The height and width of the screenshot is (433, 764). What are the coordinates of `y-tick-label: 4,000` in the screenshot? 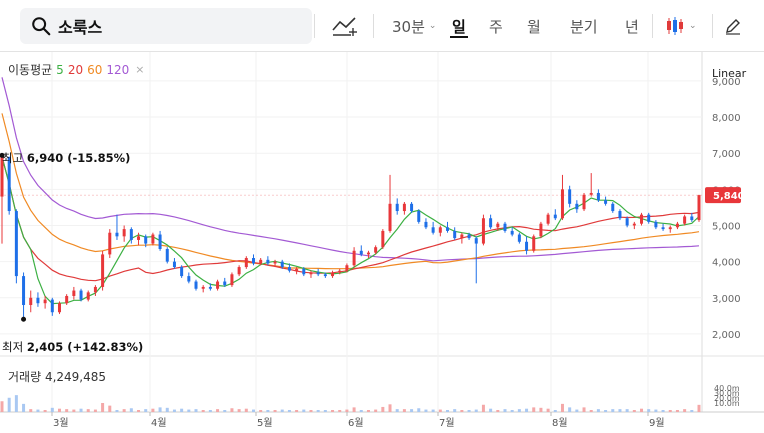 It's located at (726, 263).